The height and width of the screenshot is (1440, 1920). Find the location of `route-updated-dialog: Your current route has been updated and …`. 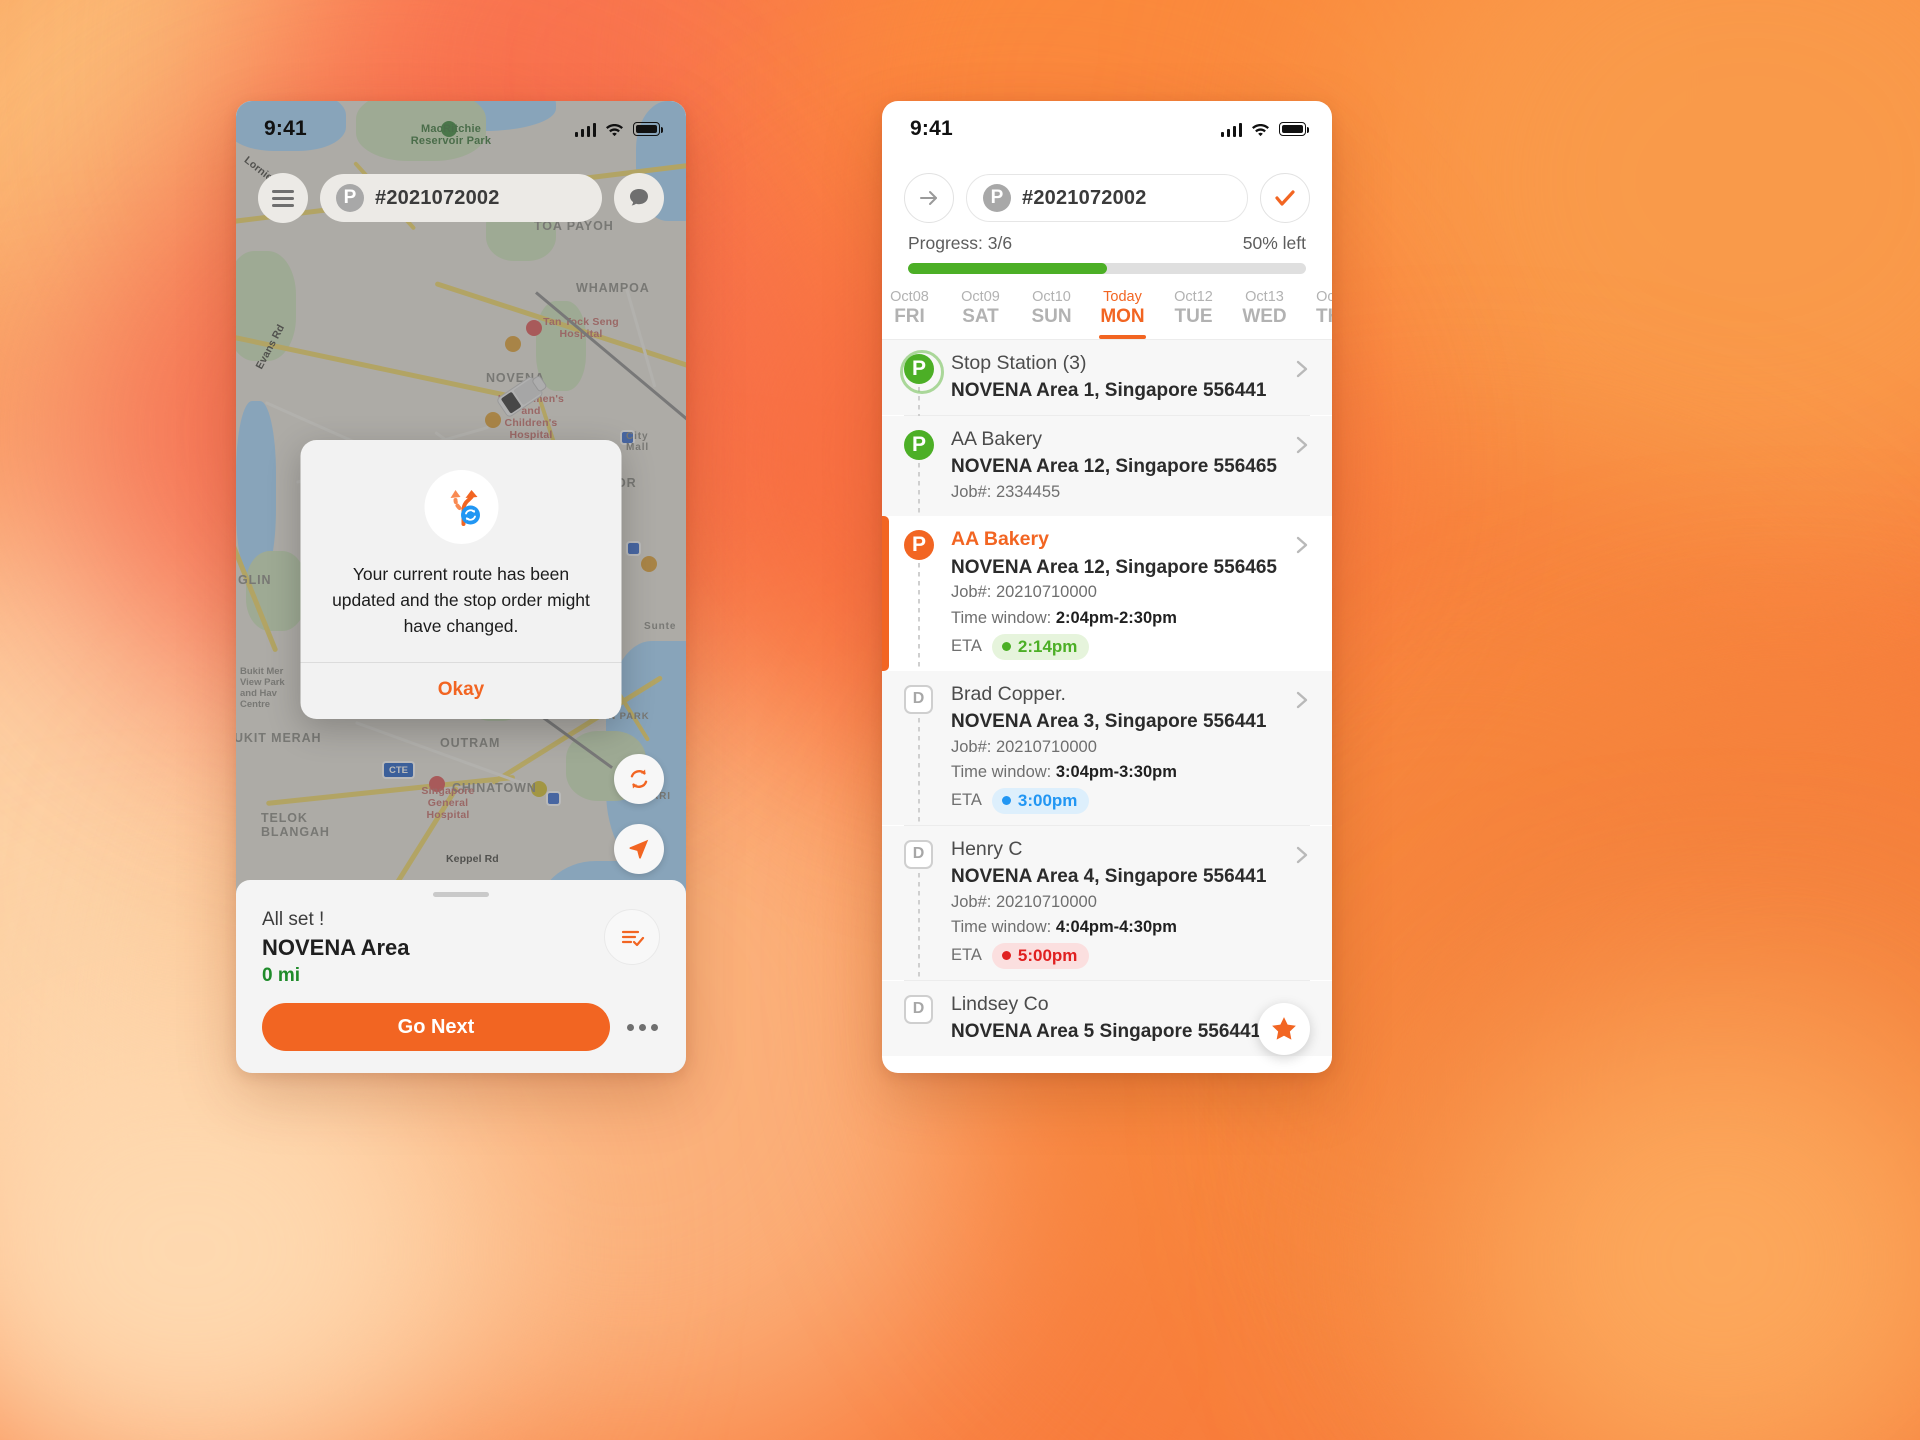

route-updated-dialog: Your current route has been updated and … is located at coordinates (461, 579).